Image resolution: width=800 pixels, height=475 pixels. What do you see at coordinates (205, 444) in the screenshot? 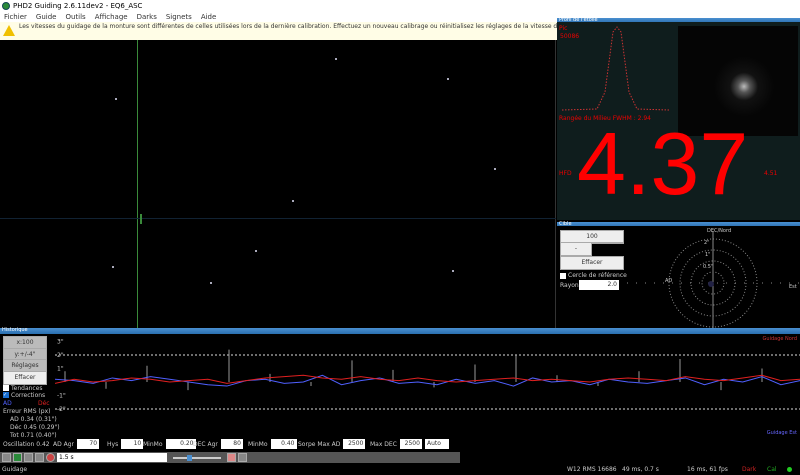
I see `ctrl-label: DEC Agr` at bounding box center [205, 444].